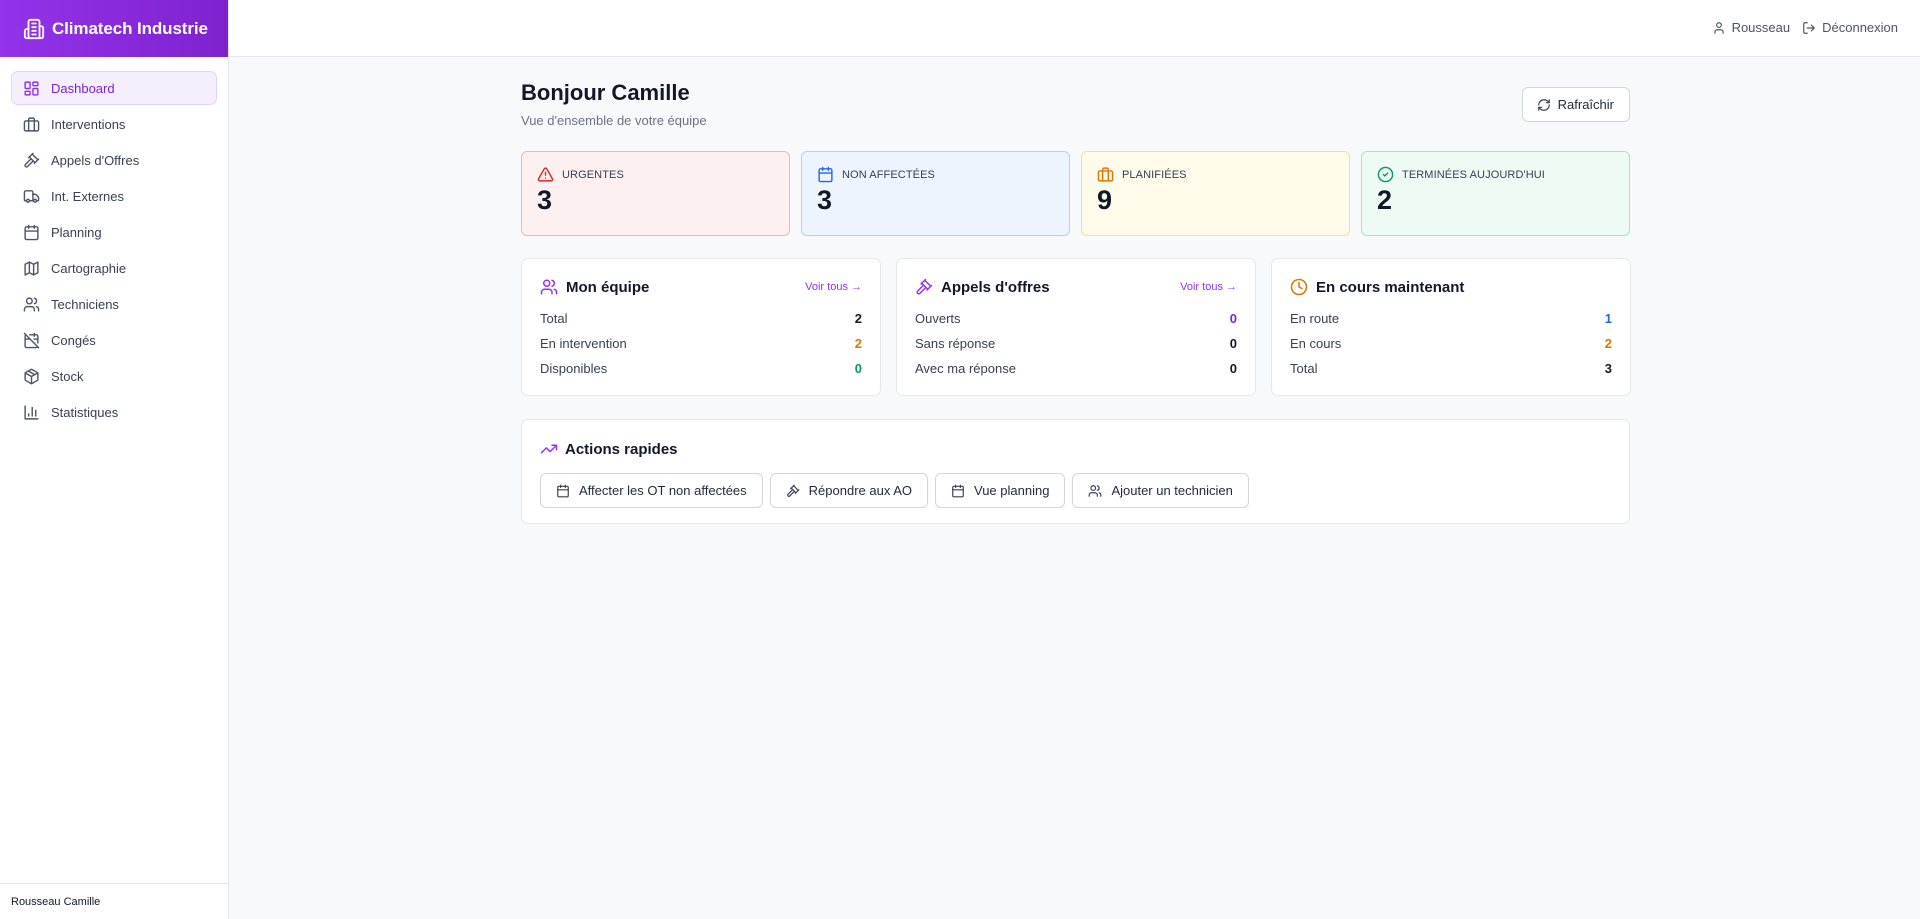  What do you see at coordinates (1172, 490) in the screenshot?
I see `button-label: Ajouter un technicien` at bounding box center [1172, 490].